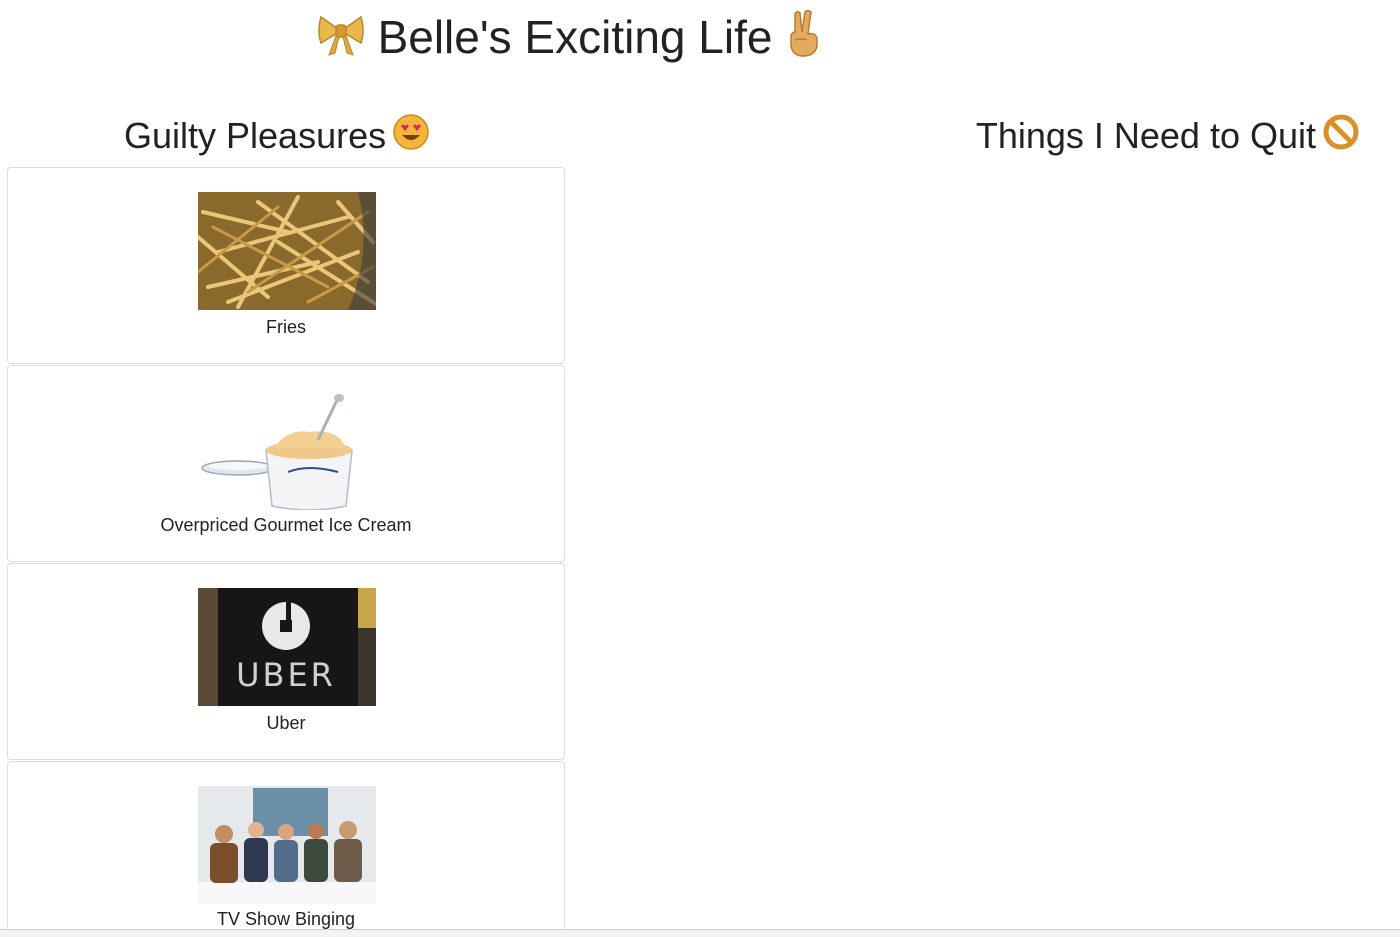 The width and height of the screenshot is (1400, 937). What do you see at coordinates (287, 845) in the screenshot?
I see `tv-show-cast-photo` at bounding box center [287, 845].